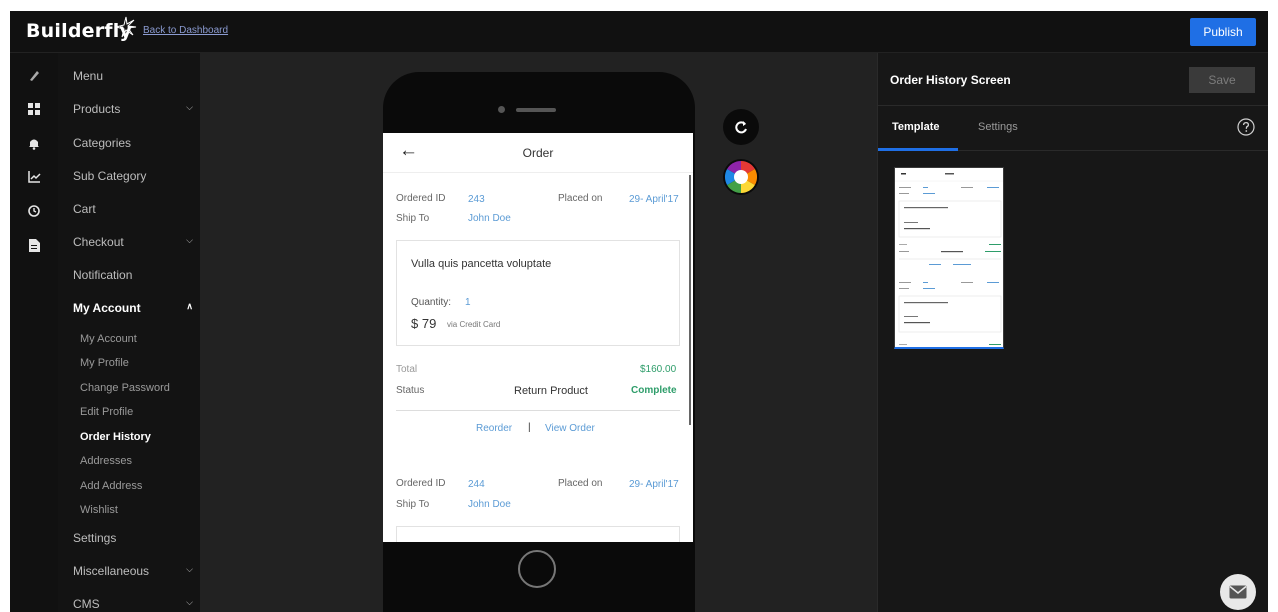 This screenshot has width=1278, height=612. What do you see at coordinates (135, 109) in the screenshot?
I see `nav-item-products: Products ⌵` at bounding box center [135, 109].